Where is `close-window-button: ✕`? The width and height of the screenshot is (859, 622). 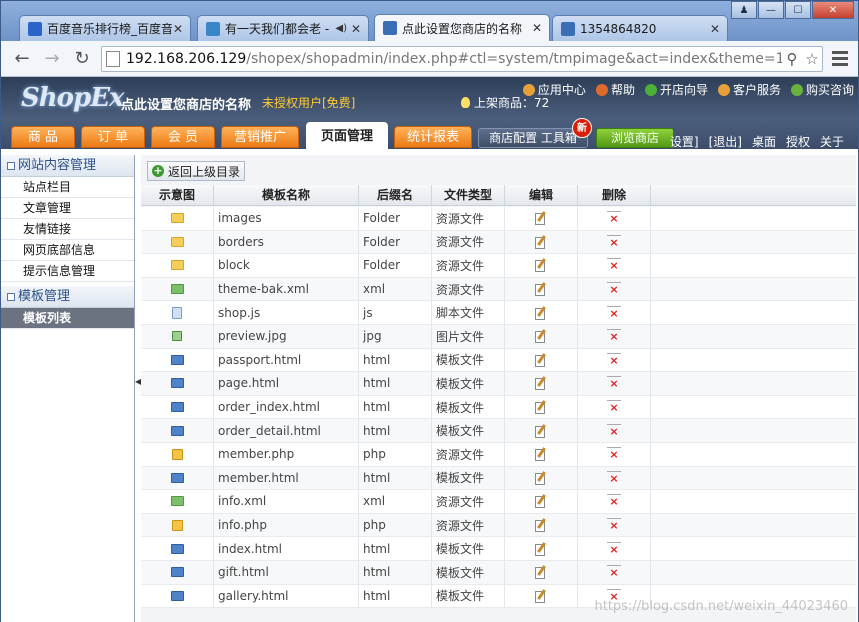
close-window-button: ✕ is located at coordinates (833, 10).